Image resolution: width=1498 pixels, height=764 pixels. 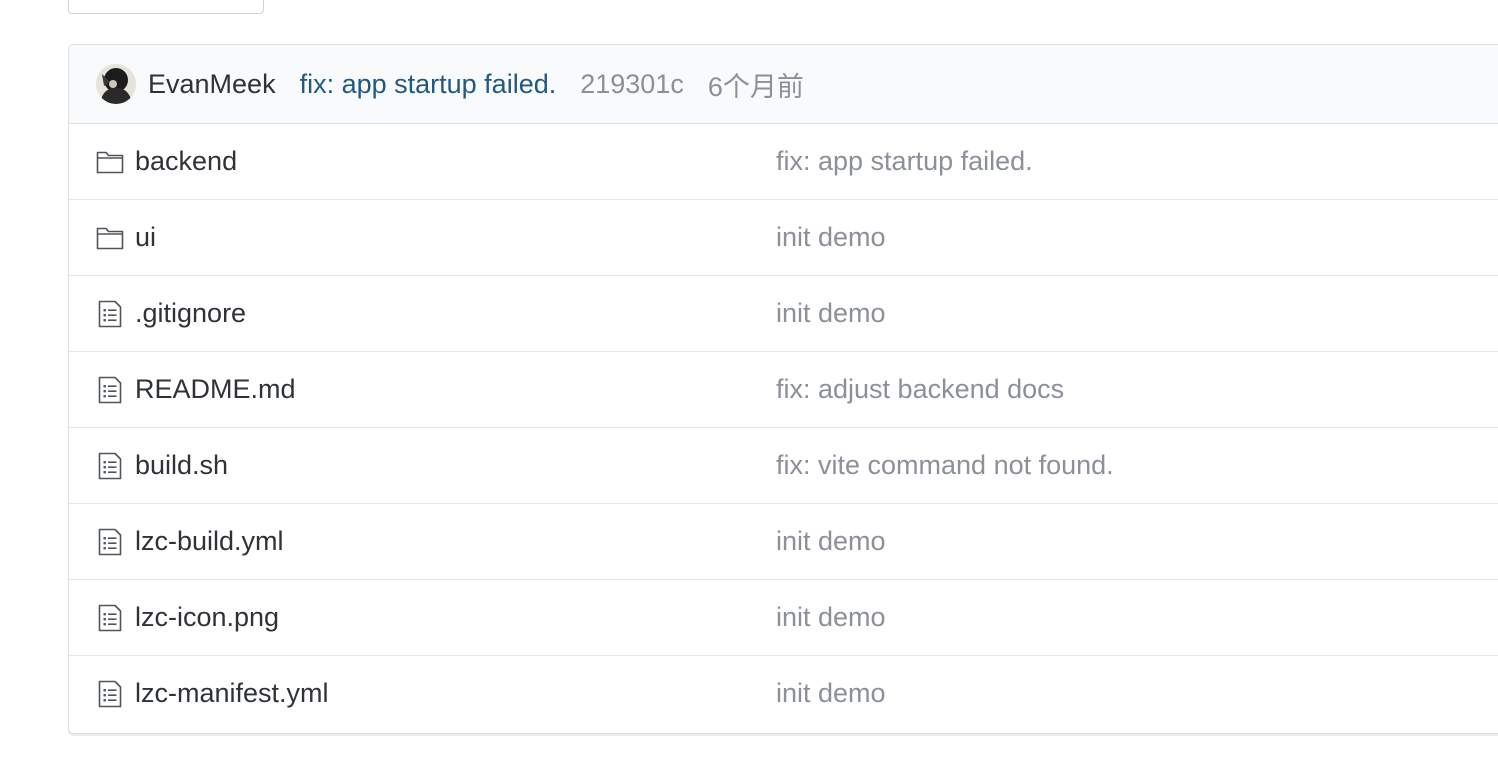 I want to click on commit-time: 6个月前, so click(x=755, y=86).